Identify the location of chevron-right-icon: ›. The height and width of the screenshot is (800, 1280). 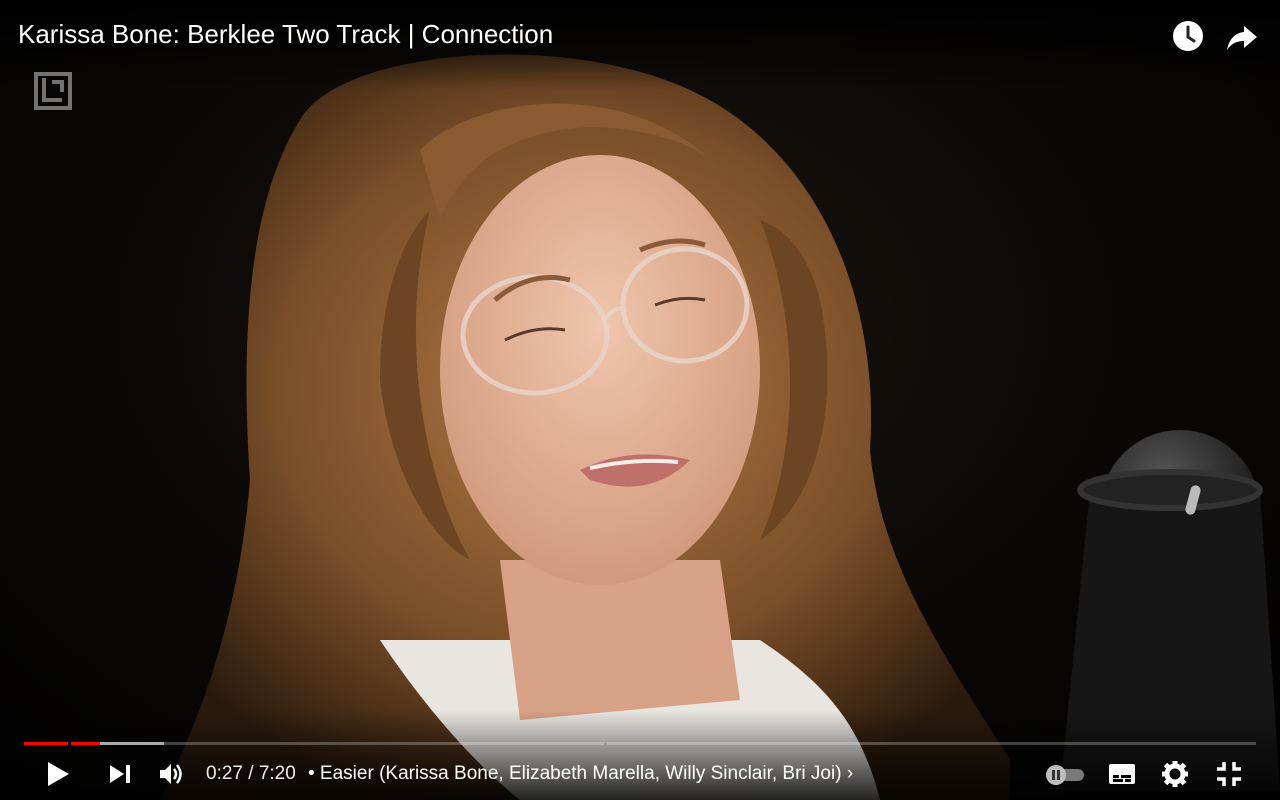
(850, 773).